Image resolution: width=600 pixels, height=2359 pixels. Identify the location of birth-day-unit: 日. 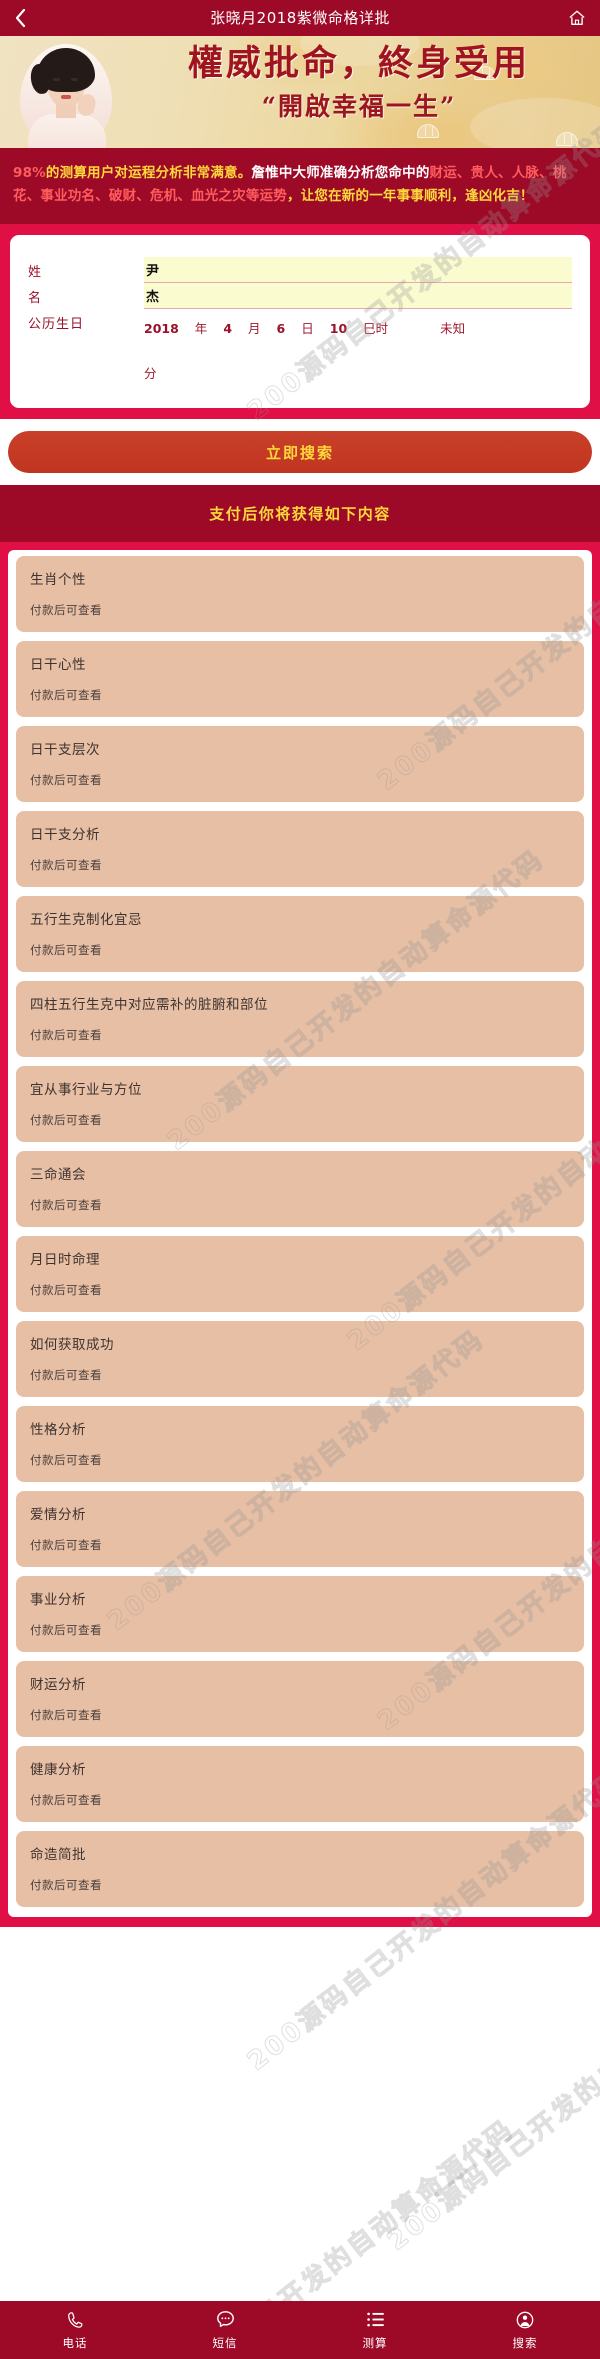
(307, 329).